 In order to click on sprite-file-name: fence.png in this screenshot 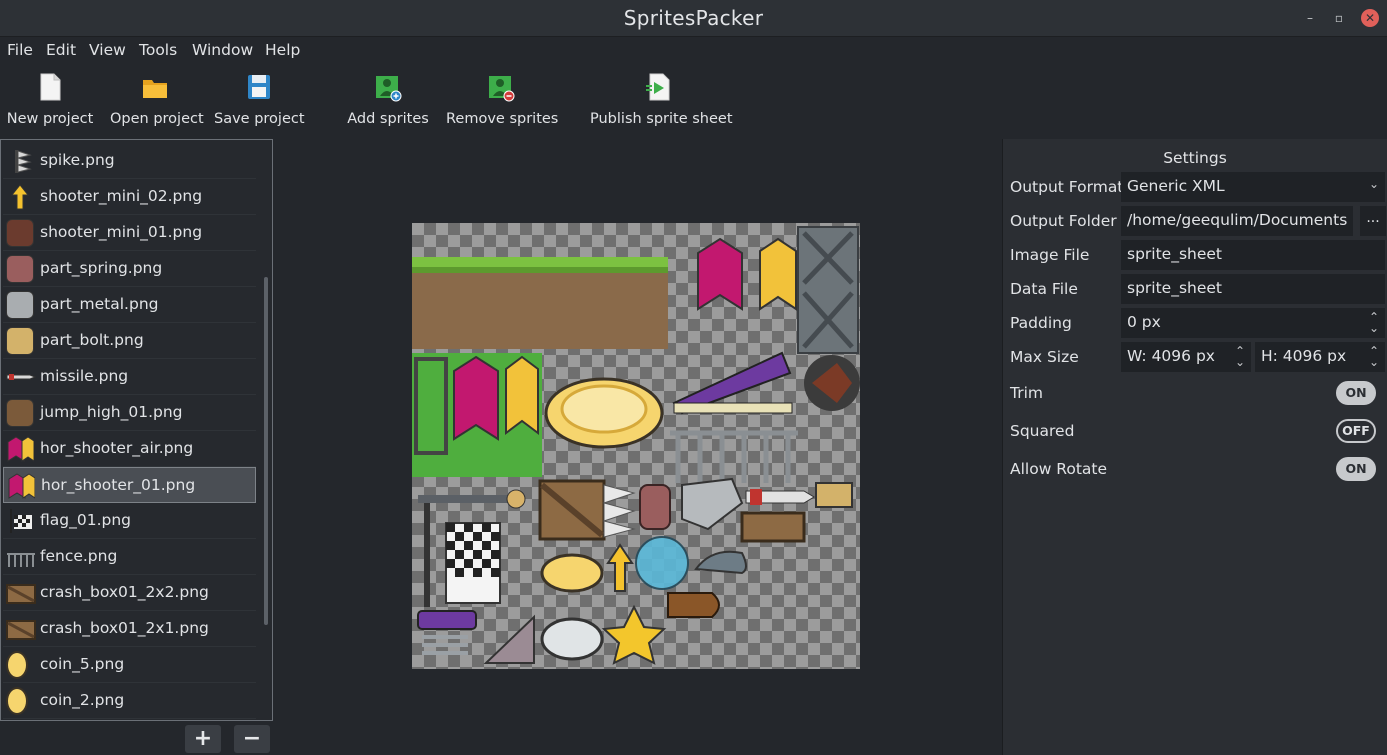, I will do `click(79, 556)`.